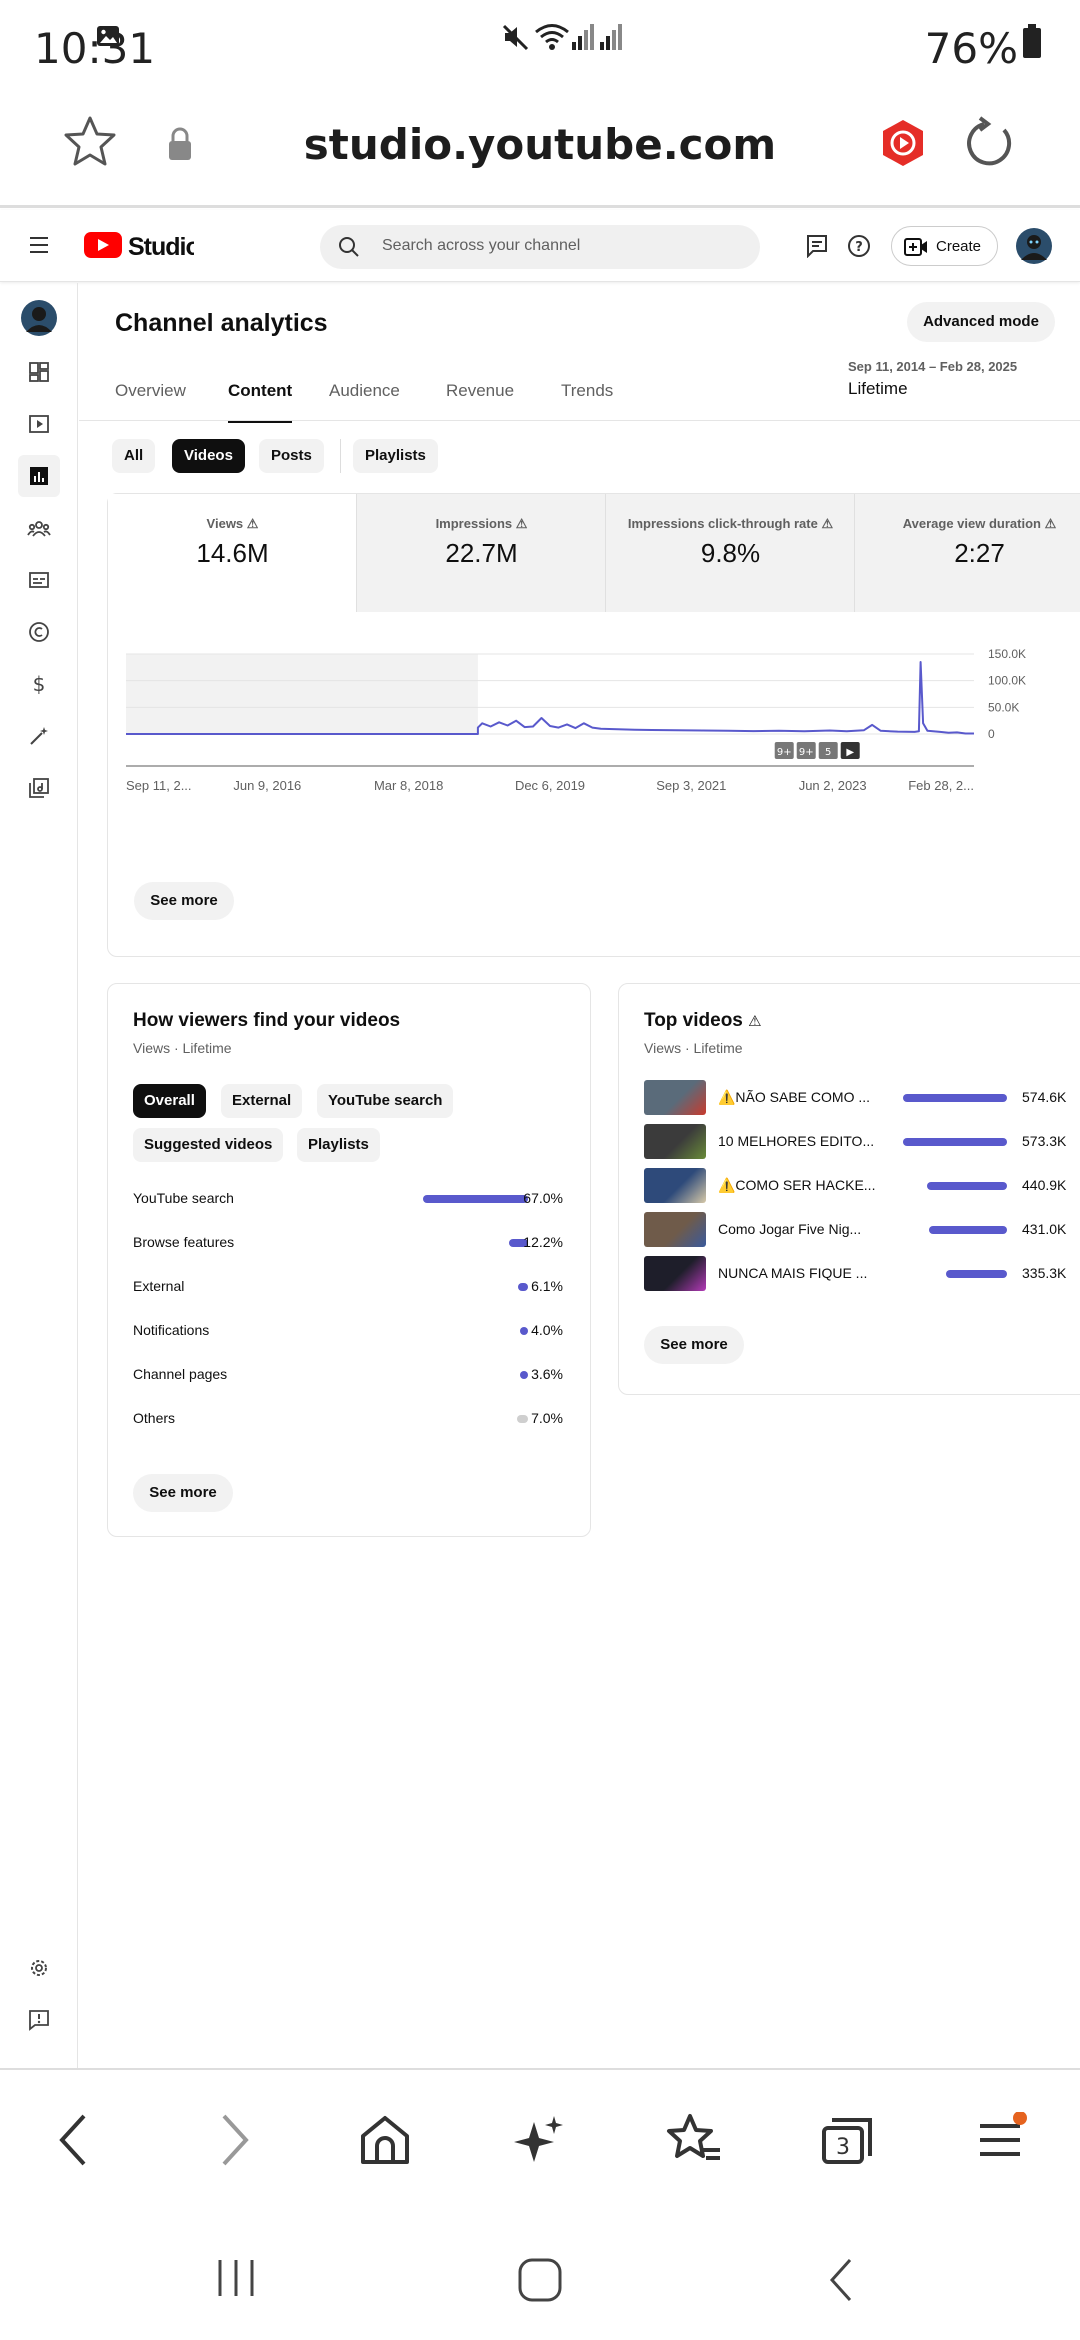 The height and width of the screenshot is (2340, 1080). Describe the element at coordinates (481, 245) in the screenshot. I see `search-placeholder: Search across your channel` at that location.